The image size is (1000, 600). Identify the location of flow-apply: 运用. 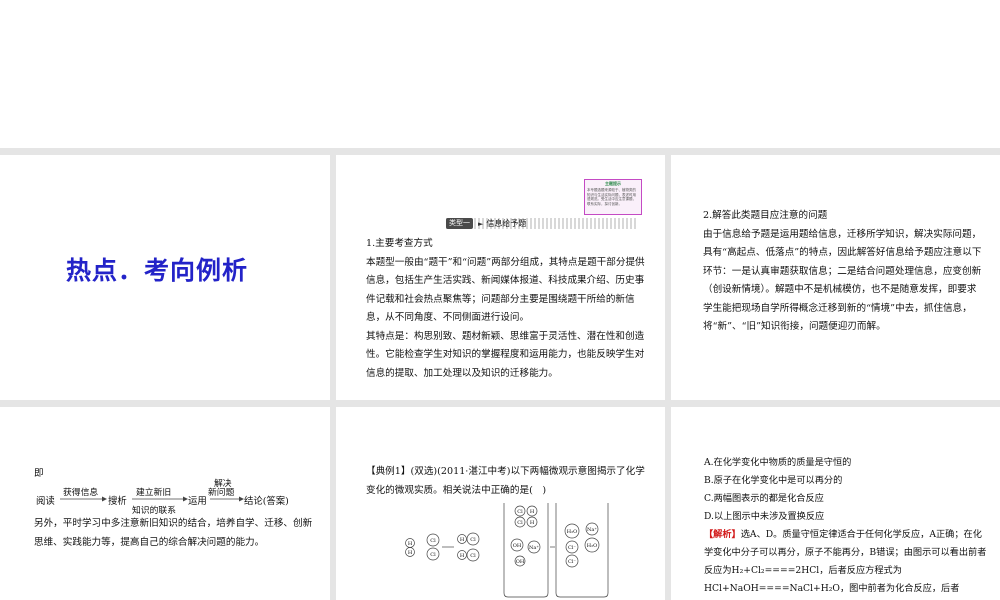
(197, 501).